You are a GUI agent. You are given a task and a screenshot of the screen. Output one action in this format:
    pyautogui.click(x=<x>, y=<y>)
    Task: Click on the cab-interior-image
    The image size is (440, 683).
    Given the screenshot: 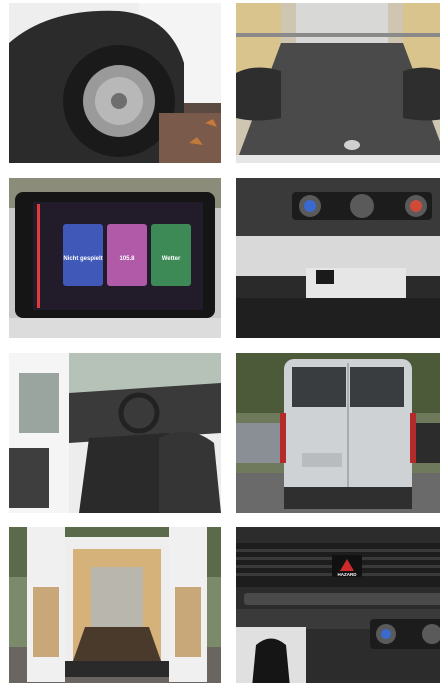 What is the action you would take?
    pyautogui.click(x=115, y=433)
    